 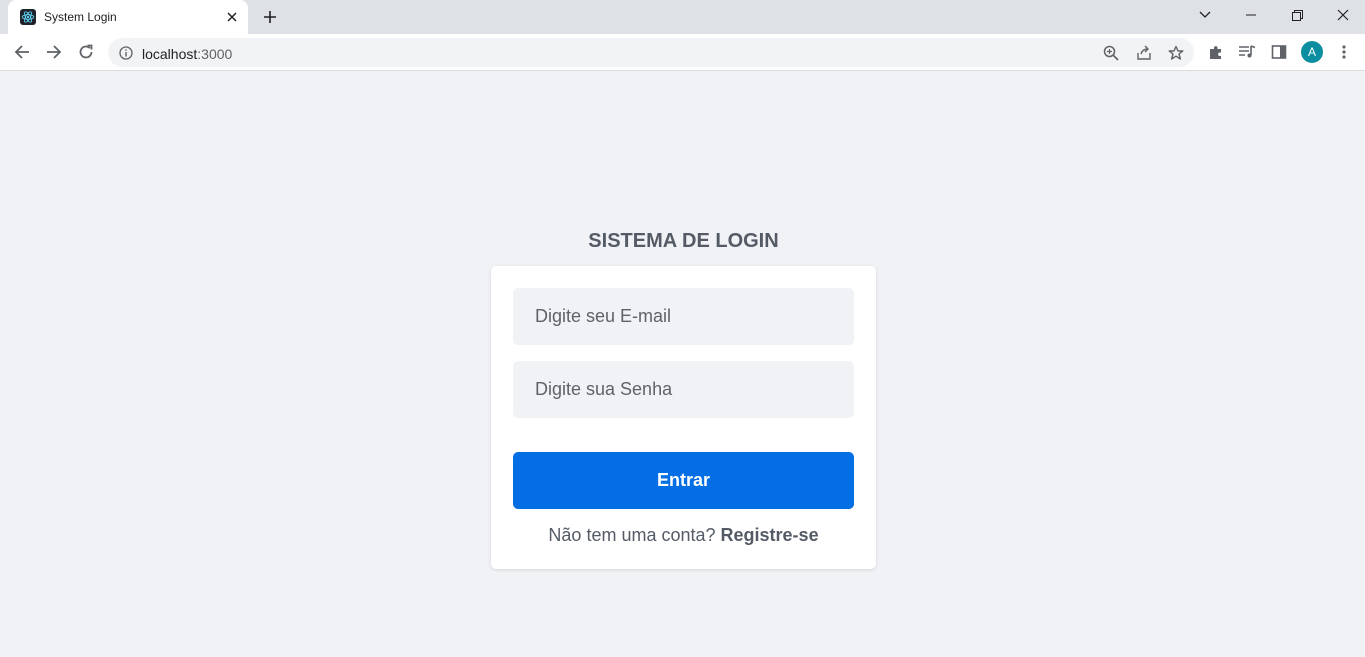 I want to click on login-card: Entrar Não tem uma conta? Registre-se, so click(x=683, y=417).